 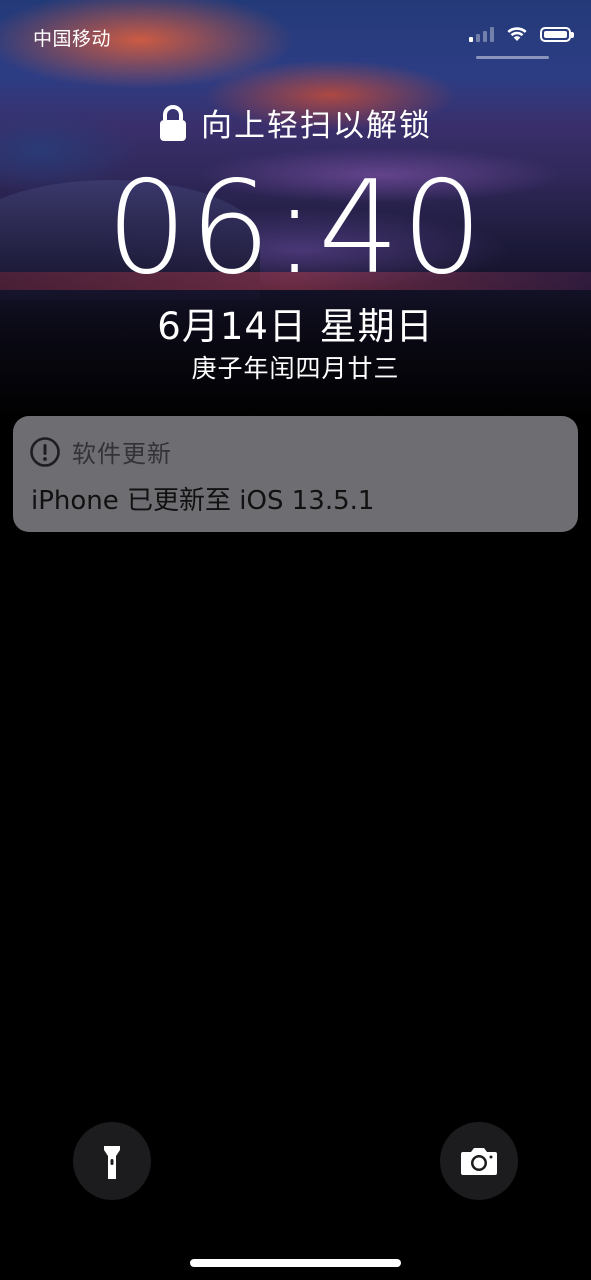 What do you see at coordinates (512, 57) in the screenshot?
I see `control-center-indicator` at bounding box center [512, 57].